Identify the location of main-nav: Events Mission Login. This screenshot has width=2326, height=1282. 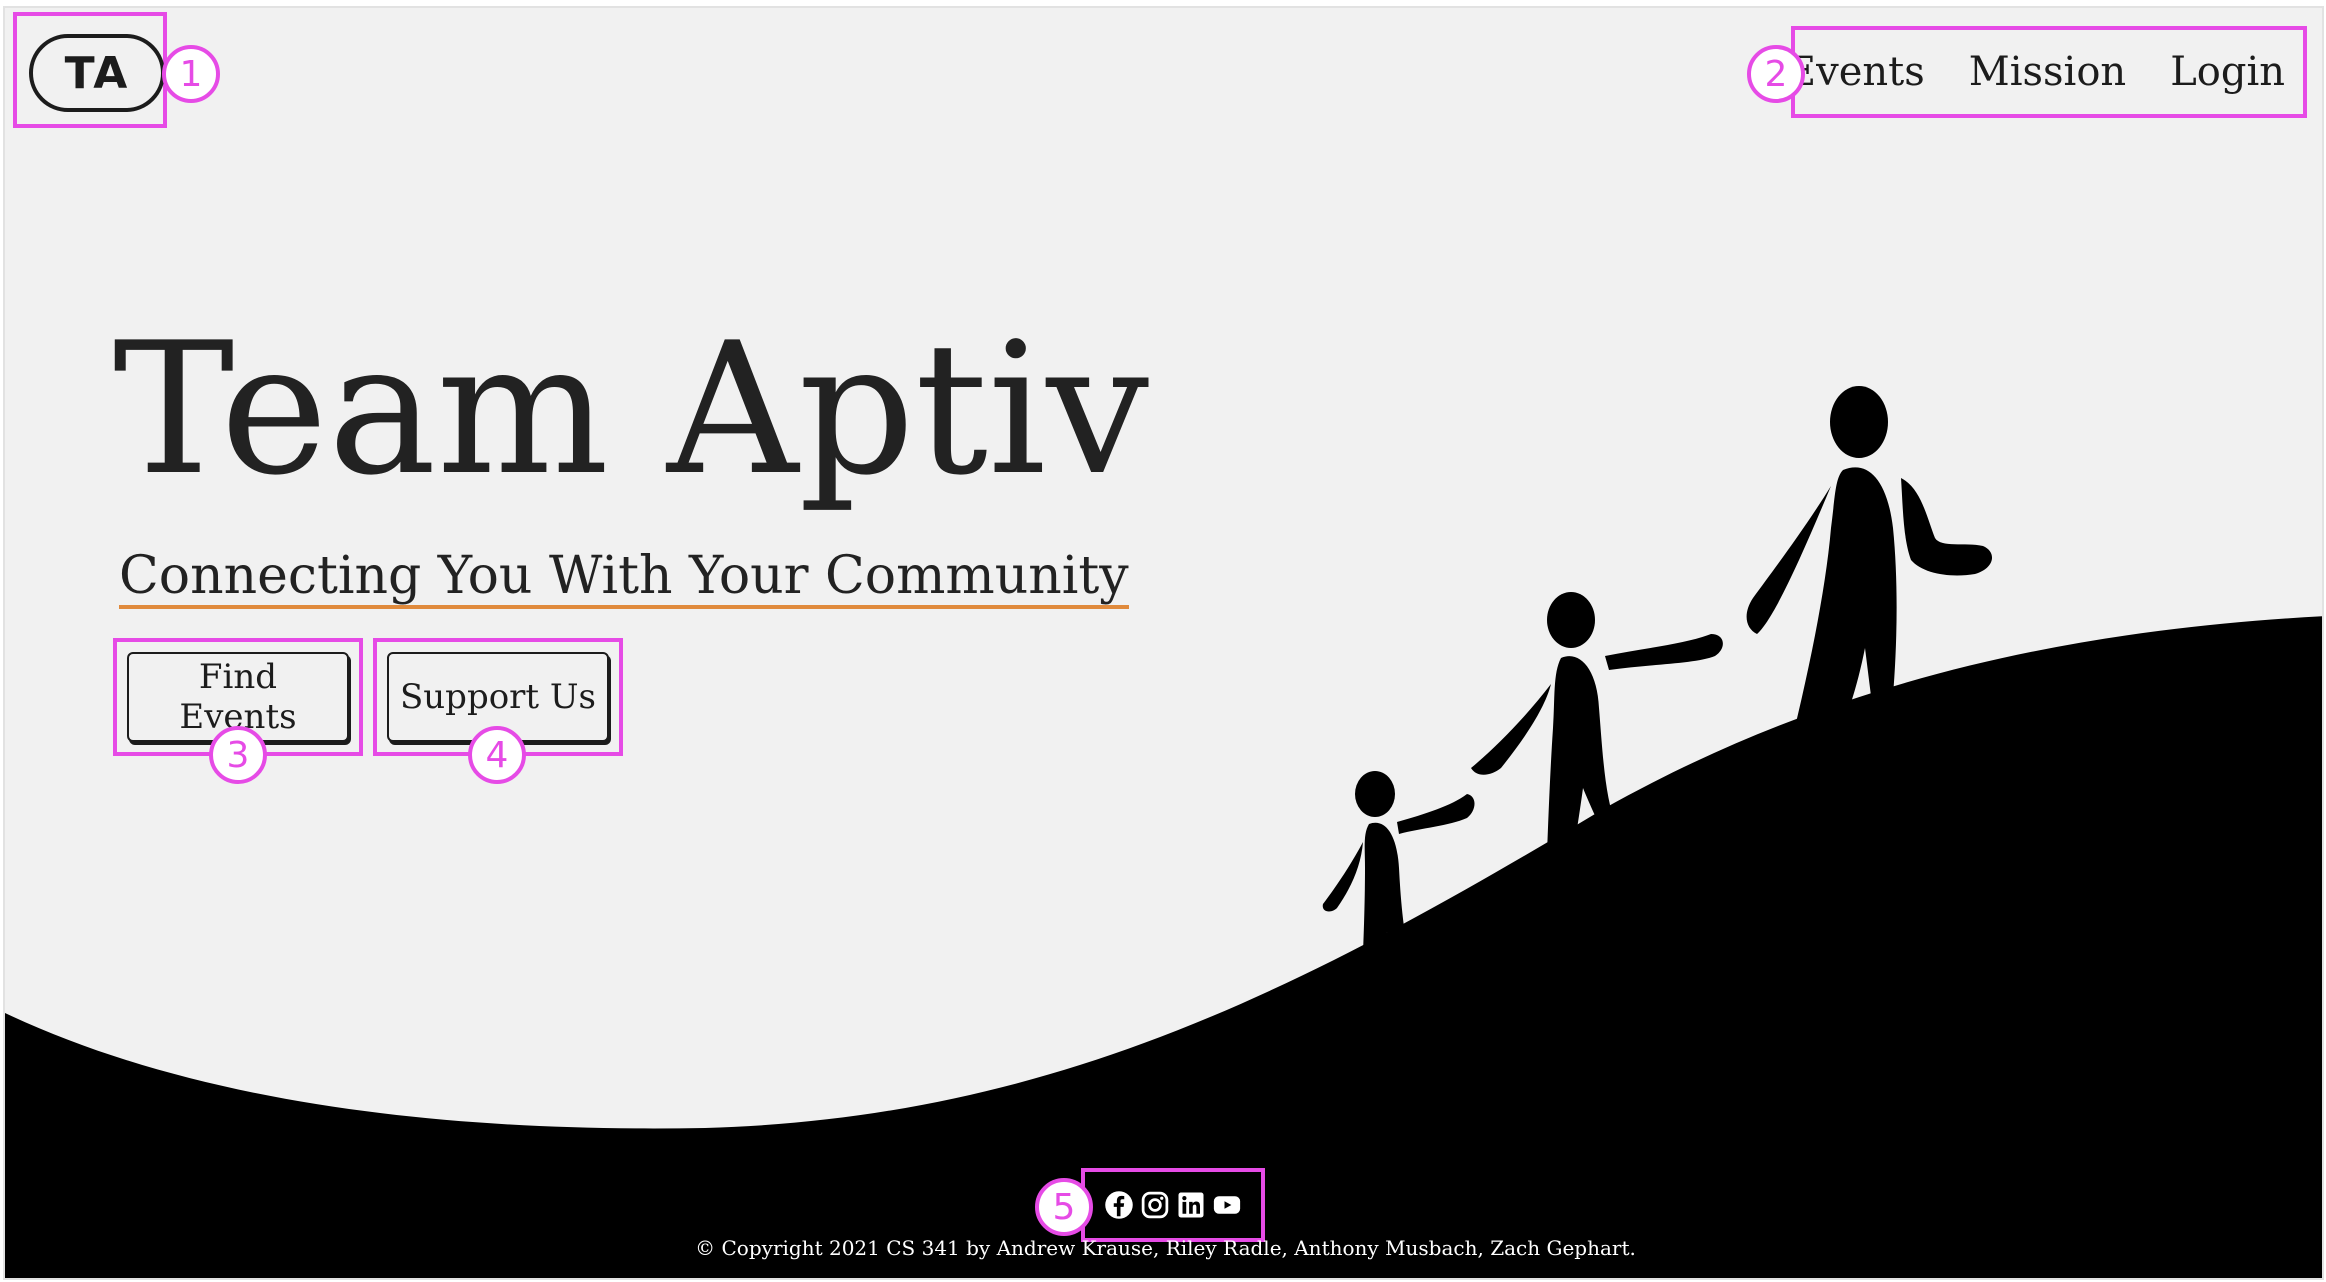
(2047, 72).